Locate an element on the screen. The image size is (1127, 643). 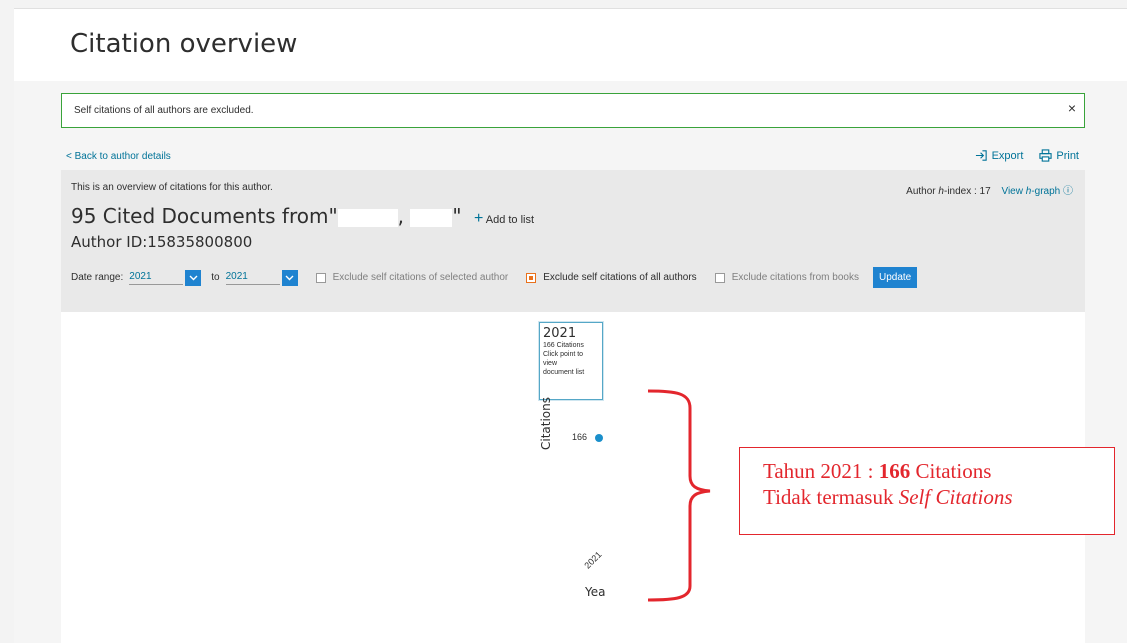
export-icon is located at coordinates (981, 155).